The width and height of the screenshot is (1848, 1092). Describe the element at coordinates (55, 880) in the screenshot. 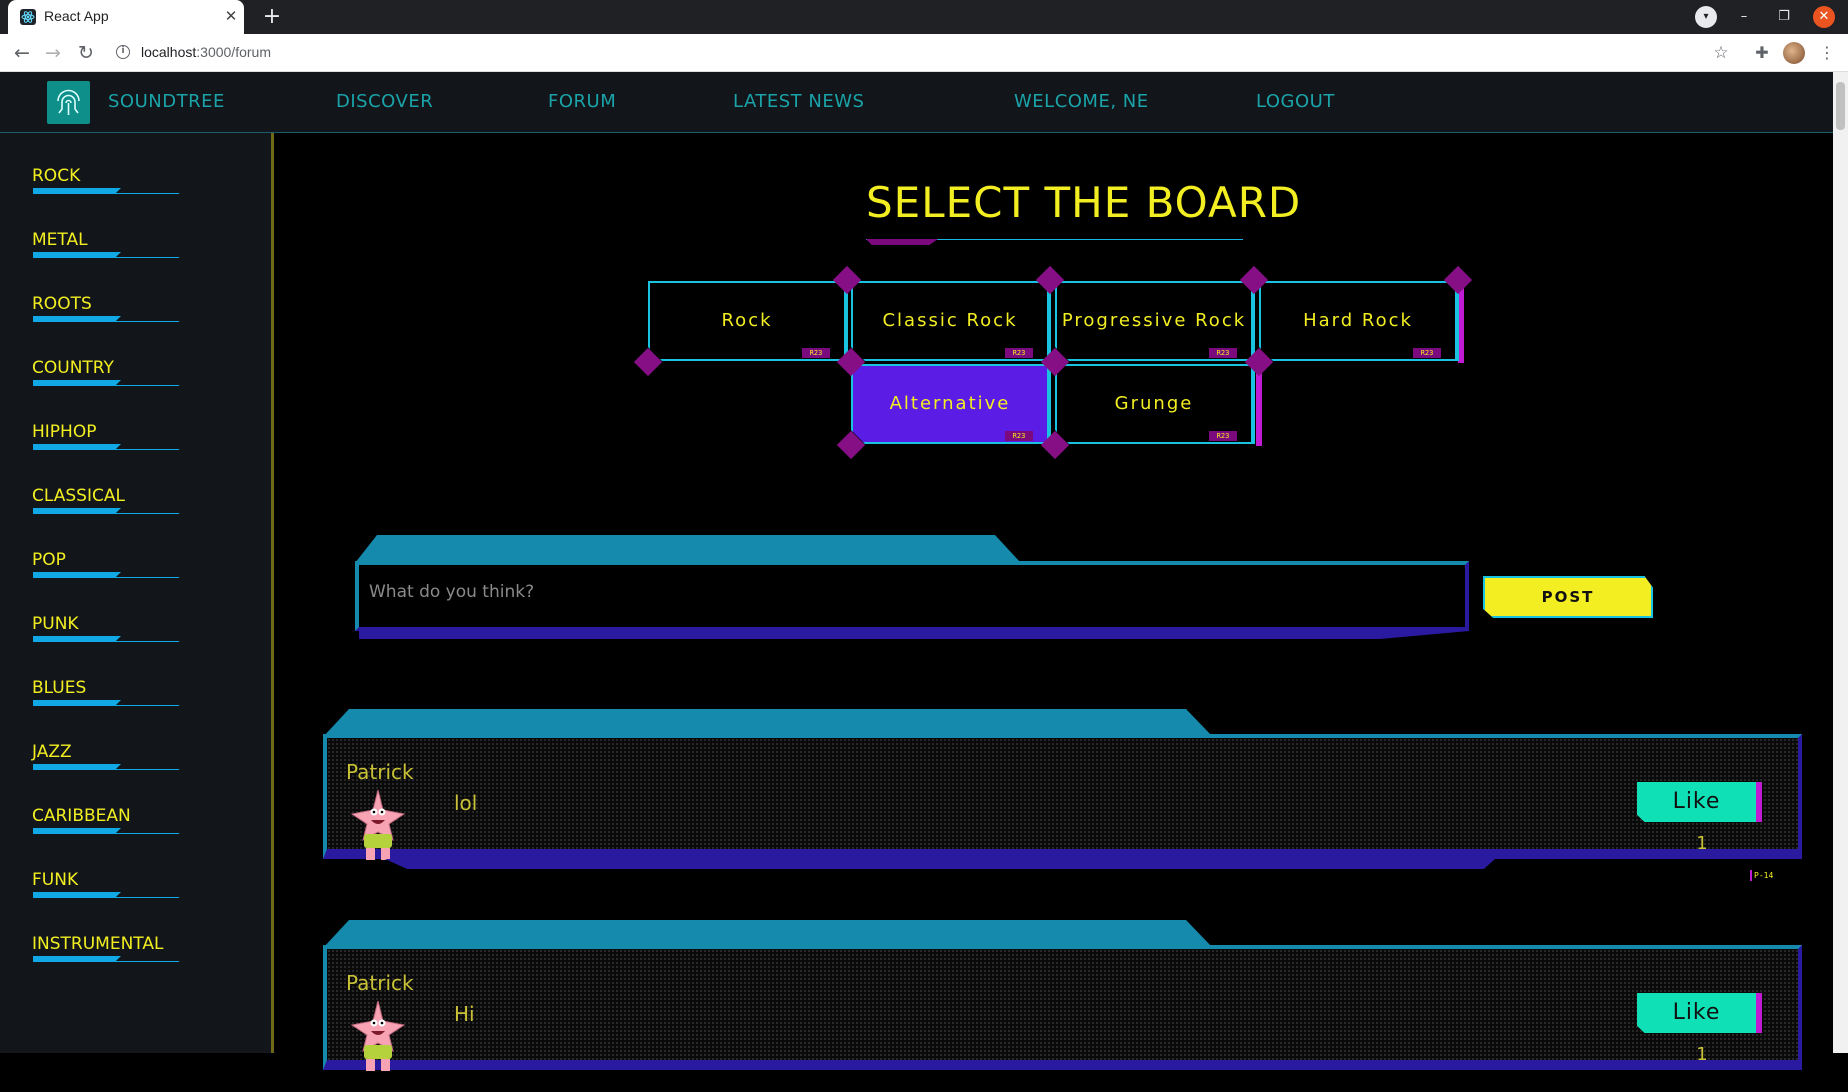

I see `genre-funk: FUNK` at that location.